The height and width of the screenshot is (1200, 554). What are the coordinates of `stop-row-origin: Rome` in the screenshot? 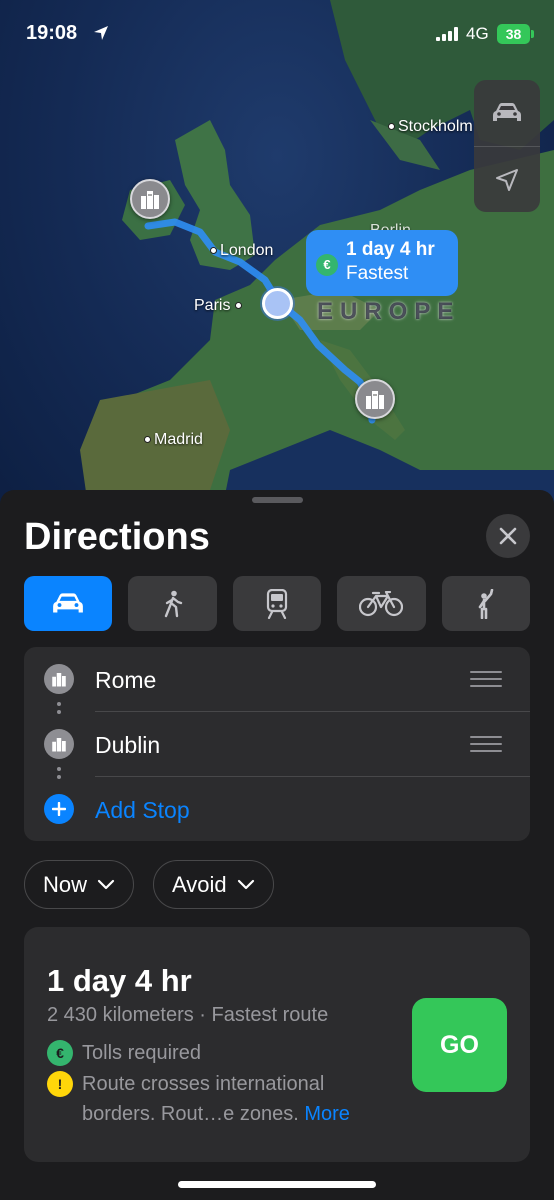 It's located at (277, 679).